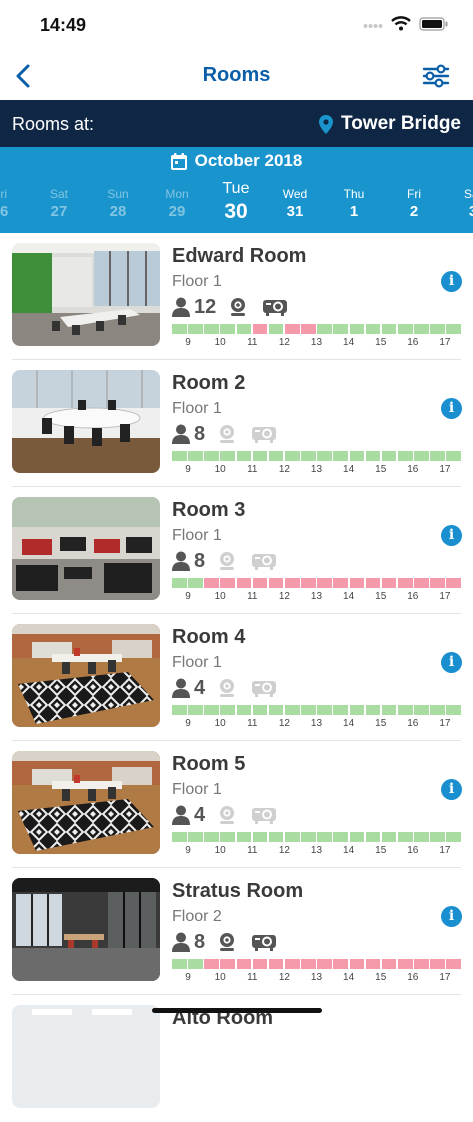  What do you see at coordinates (436, 76) in the screenshot?
I see `filter-sliders-icon` at bounding box center [436, 76].